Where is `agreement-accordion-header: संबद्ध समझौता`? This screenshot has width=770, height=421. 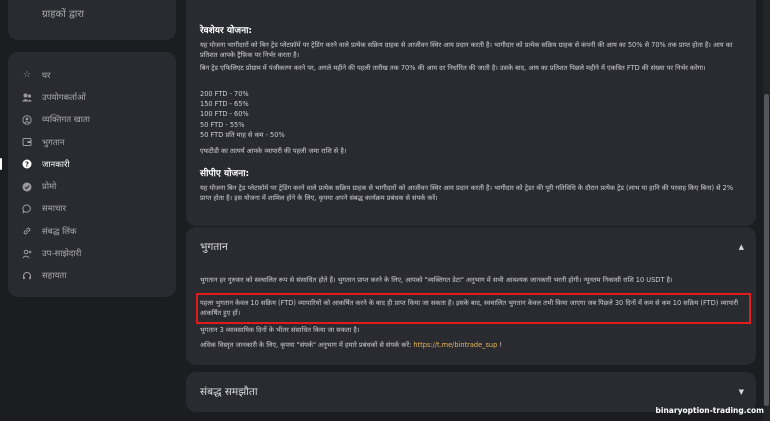 agreement-accordion-header: संबद्ध समझौता is located at coordinates (229, 392).